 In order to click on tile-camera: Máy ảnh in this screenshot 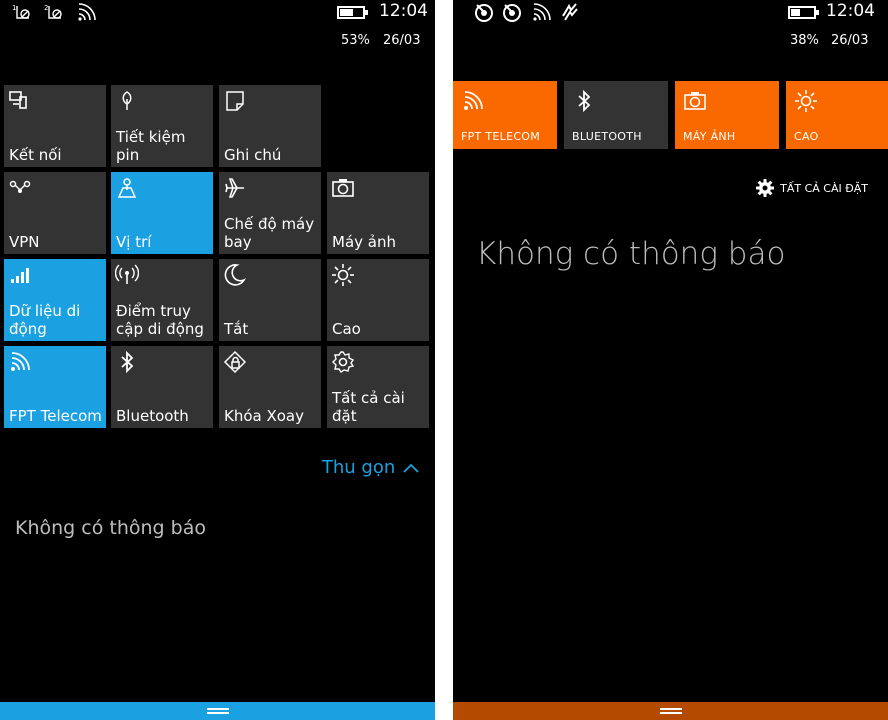, I will do `click(378, 213)`.